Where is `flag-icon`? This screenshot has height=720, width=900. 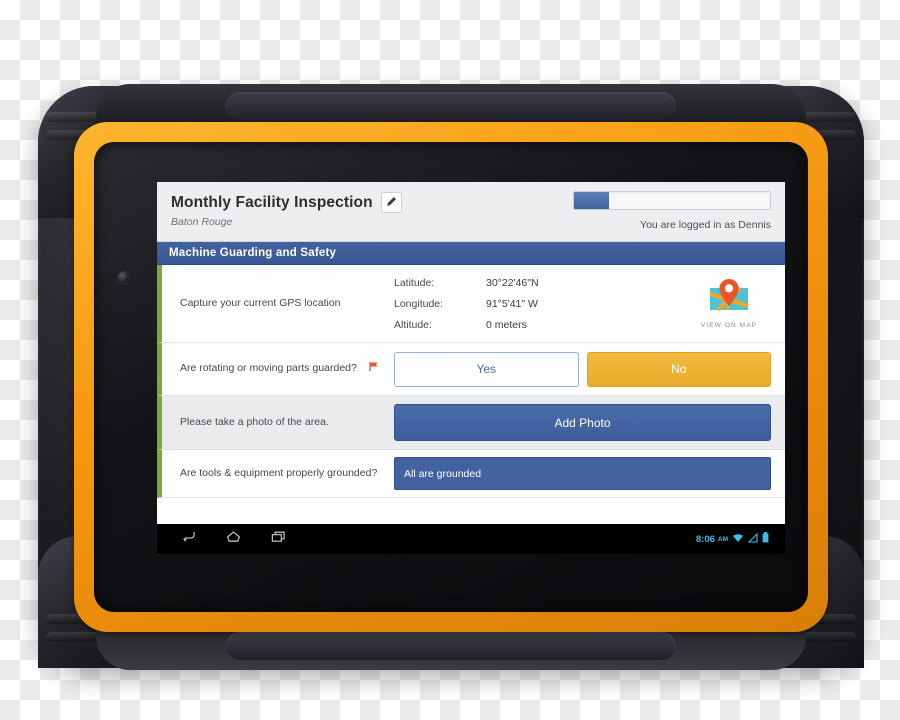 flag-icon is located at coordinates (373, 368).